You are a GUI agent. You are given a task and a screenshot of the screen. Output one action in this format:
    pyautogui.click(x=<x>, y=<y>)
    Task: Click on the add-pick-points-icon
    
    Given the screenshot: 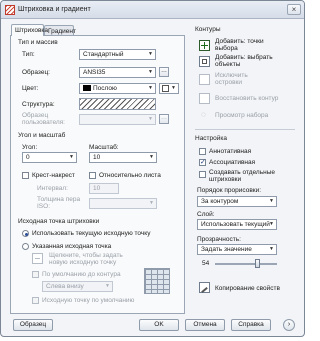 What is the action you would take?
    pyautogui.click(x=204, y=45)
    